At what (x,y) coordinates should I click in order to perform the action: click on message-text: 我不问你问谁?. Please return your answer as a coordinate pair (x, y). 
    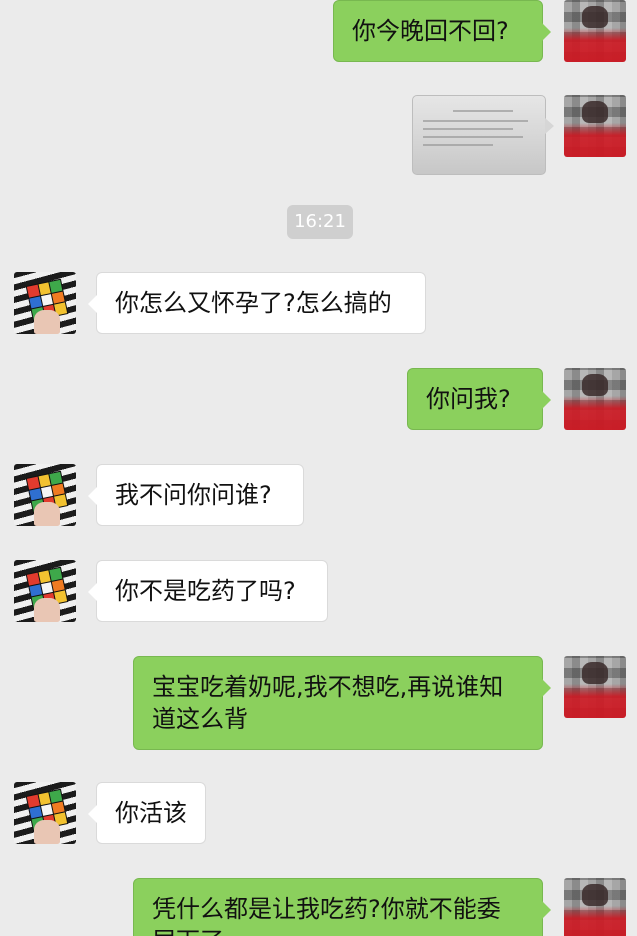
    Looking at the image, I should click on (193, 495).